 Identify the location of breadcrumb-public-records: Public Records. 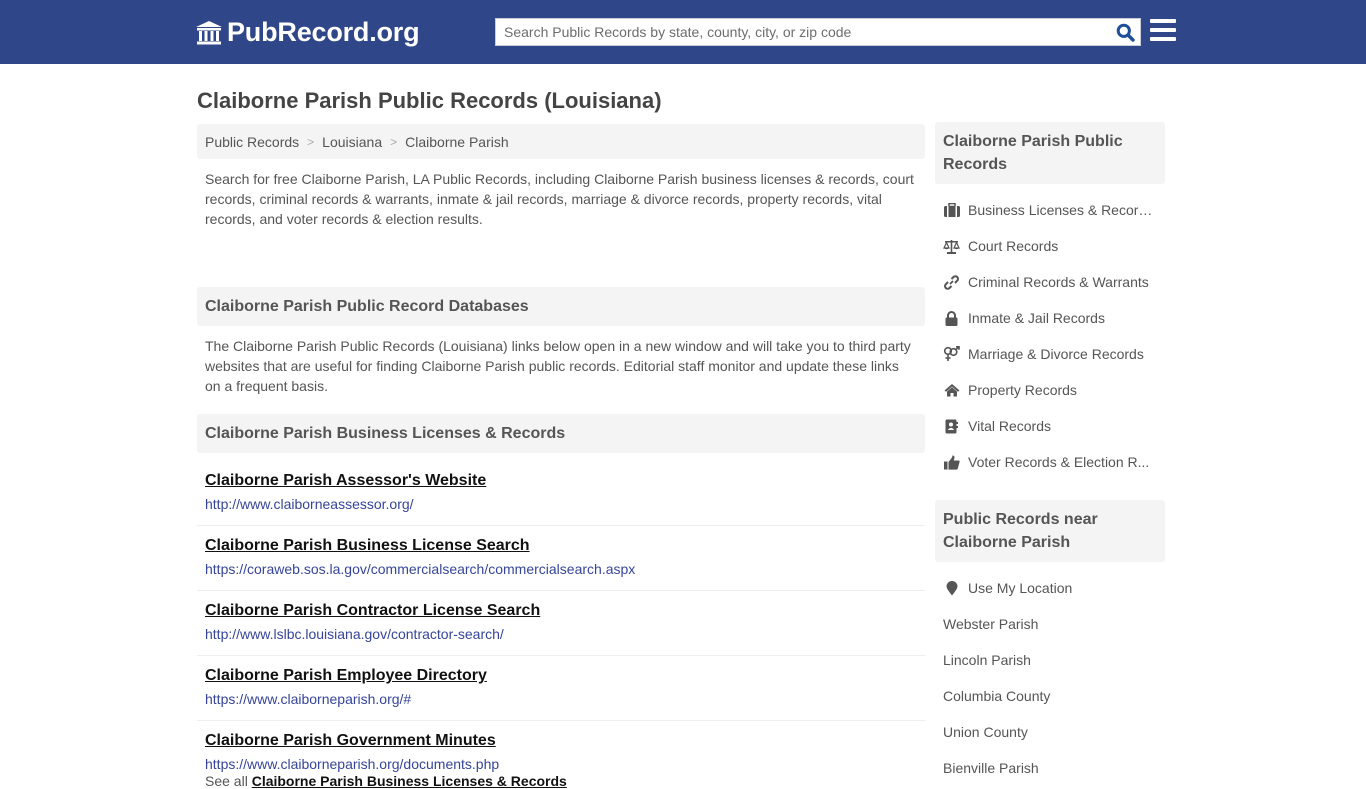
(252, 142).